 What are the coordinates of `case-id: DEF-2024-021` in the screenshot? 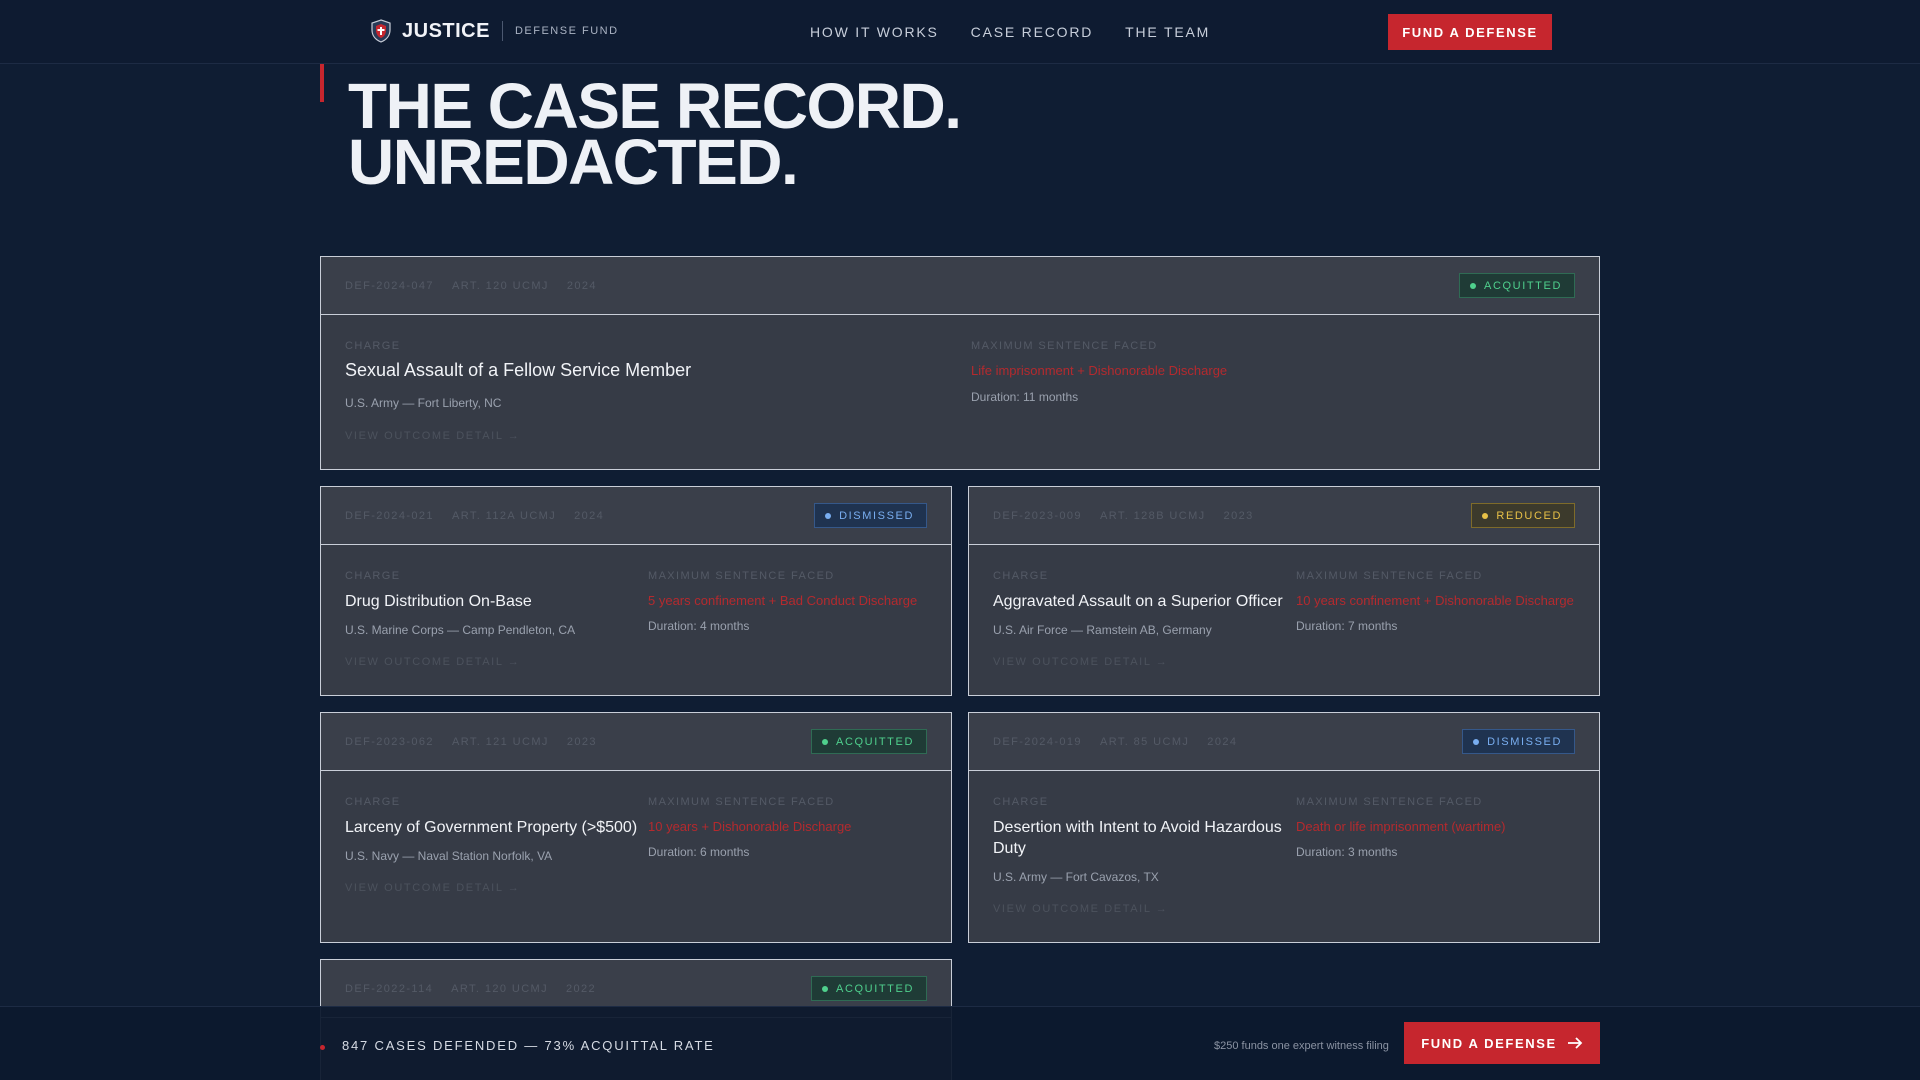 It's located at (389, 516).